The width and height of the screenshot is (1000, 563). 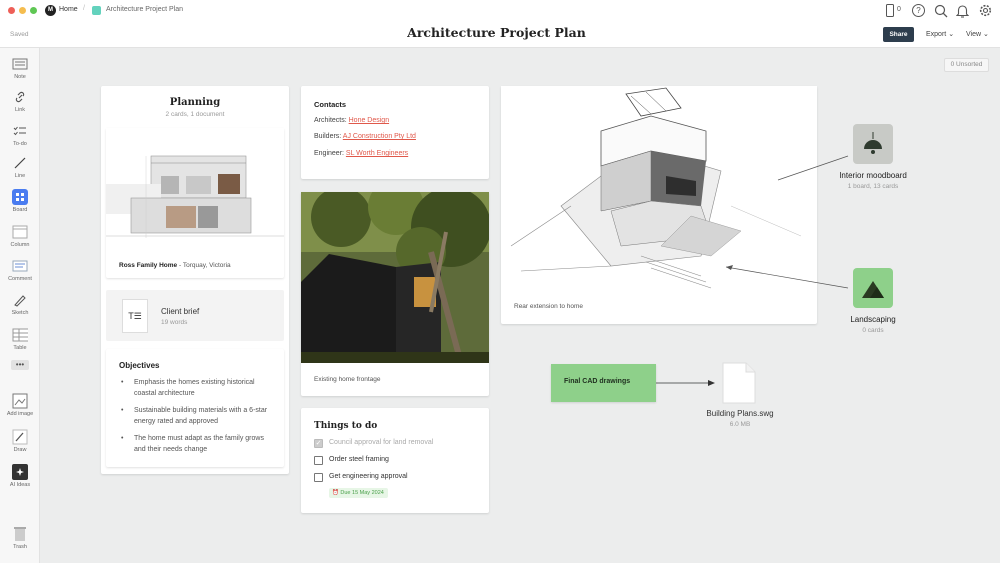 I want to click on landscaping-meta: 0 cards, so click(x=873, y=330).